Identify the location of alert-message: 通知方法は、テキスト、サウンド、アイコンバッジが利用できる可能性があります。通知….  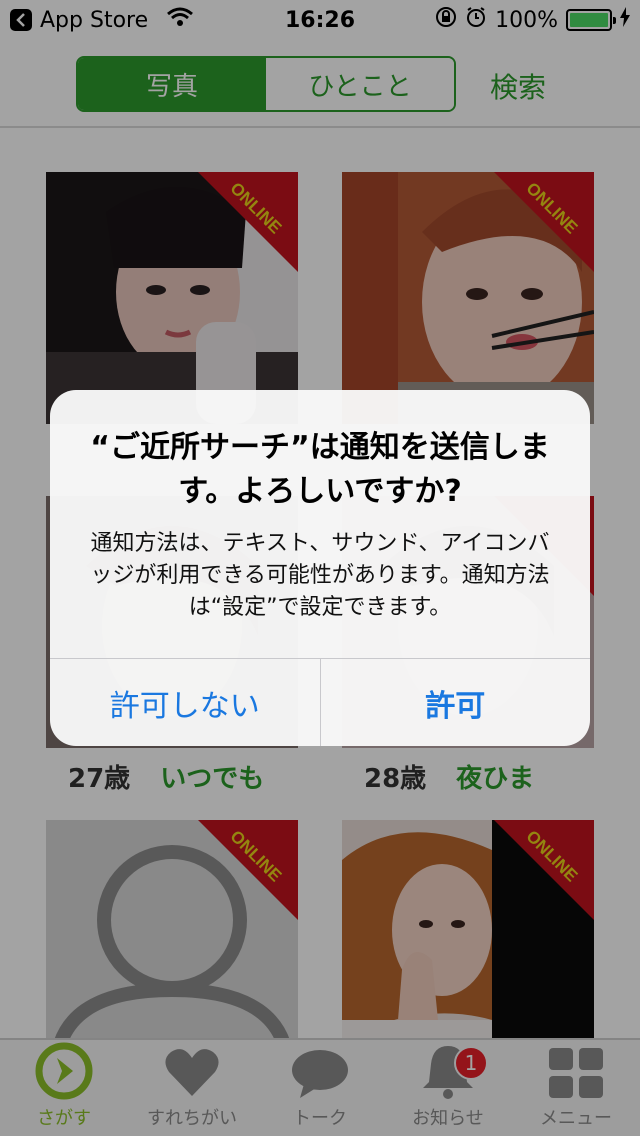
(320, 575).